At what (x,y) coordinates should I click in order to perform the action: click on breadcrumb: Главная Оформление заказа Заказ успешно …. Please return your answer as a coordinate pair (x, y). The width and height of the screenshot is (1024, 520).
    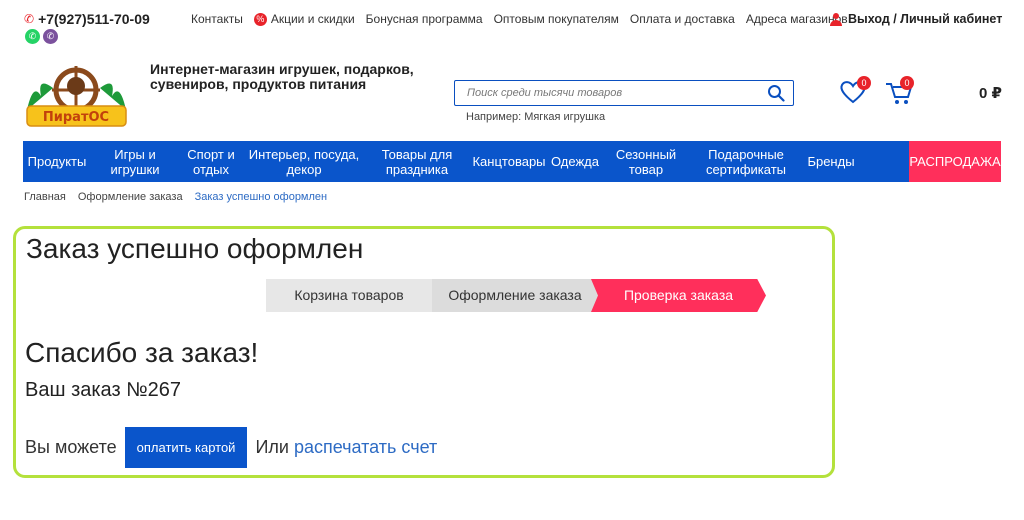
    Looking at the image, I should click on (175, 197).